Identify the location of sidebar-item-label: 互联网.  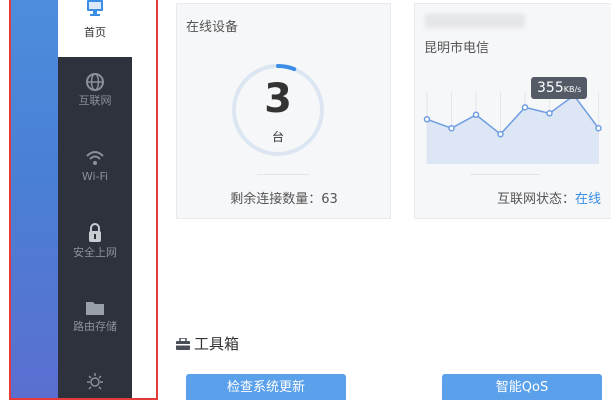
(95, 100).